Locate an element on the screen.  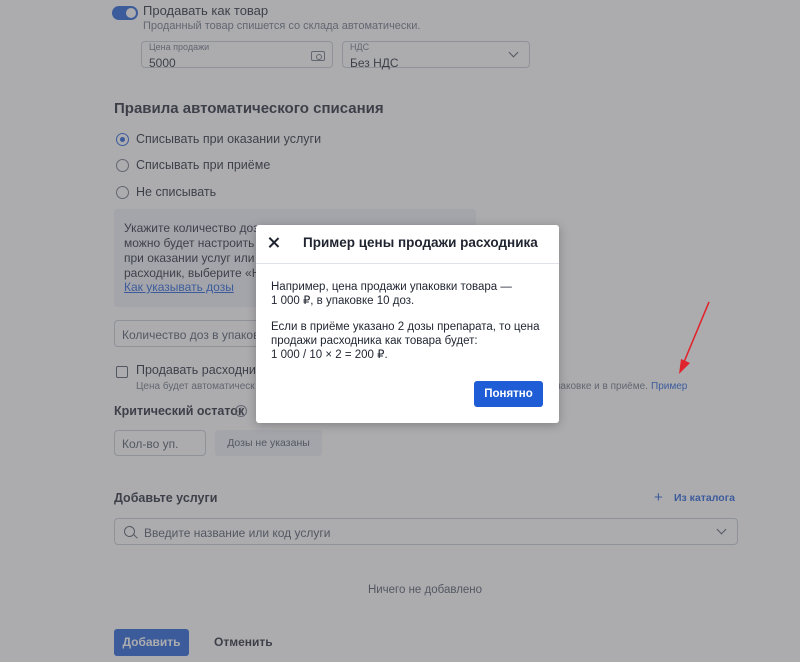
arrow-line is located at coordinates (696, 332).